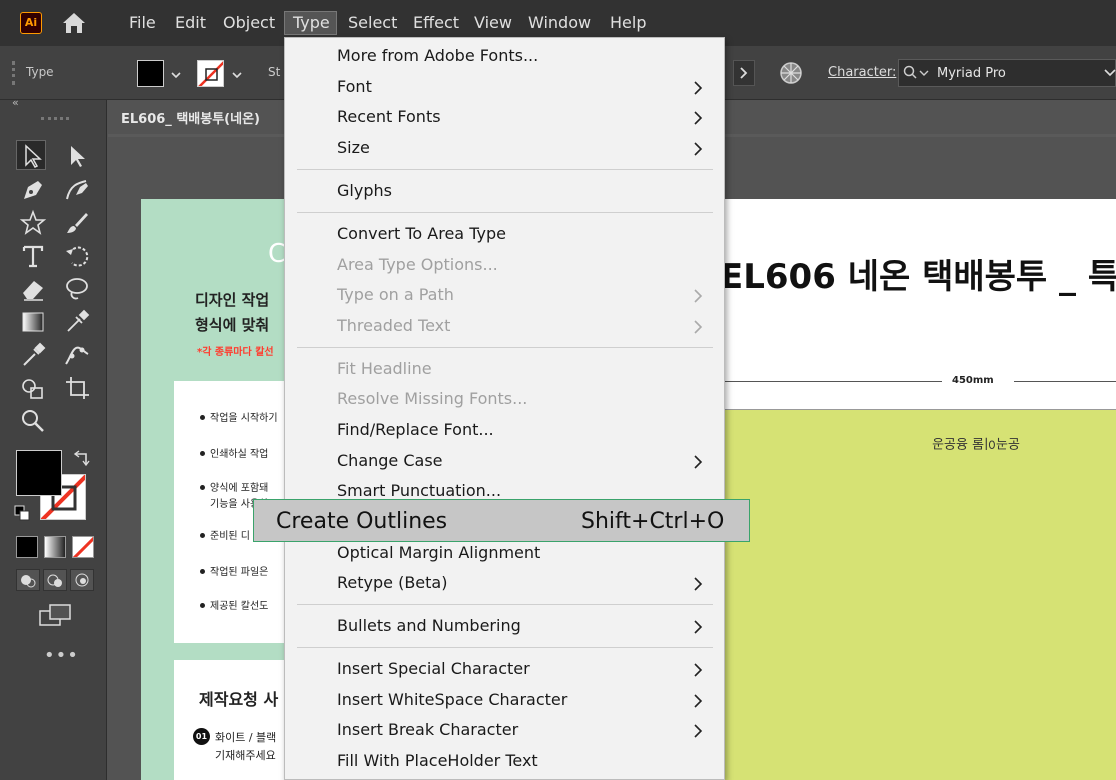  Describe the element at coordinates (559, 23) in the screenshot. I see `menu-window: Window` at that location.